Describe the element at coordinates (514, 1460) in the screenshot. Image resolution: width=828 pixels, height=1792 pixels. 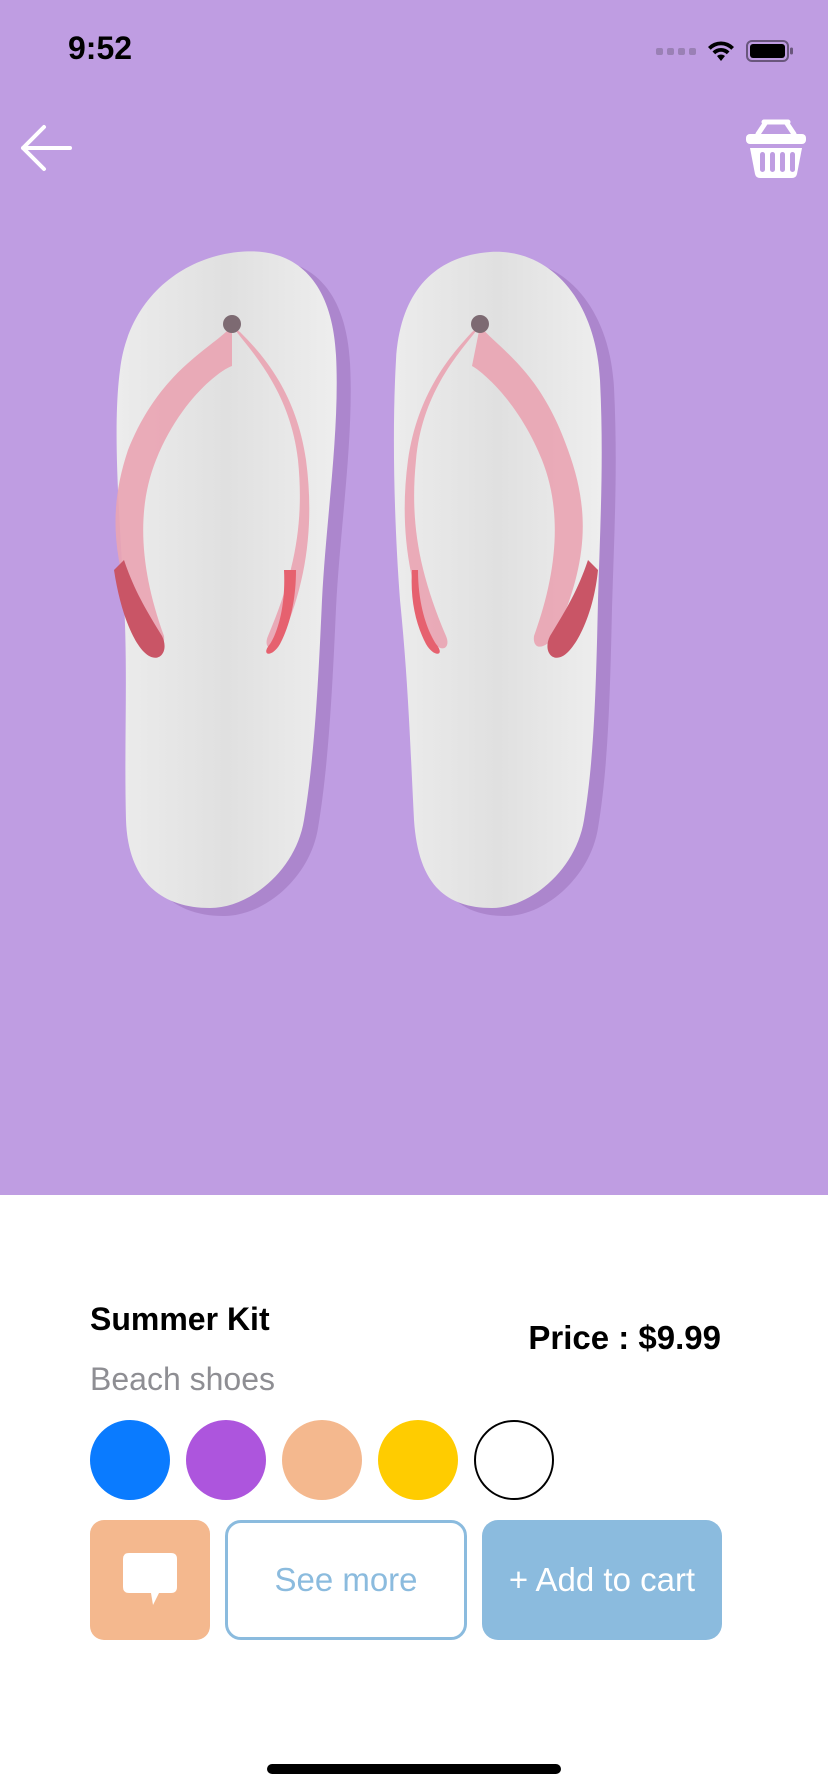
I see `color-swatch-white` at that location.